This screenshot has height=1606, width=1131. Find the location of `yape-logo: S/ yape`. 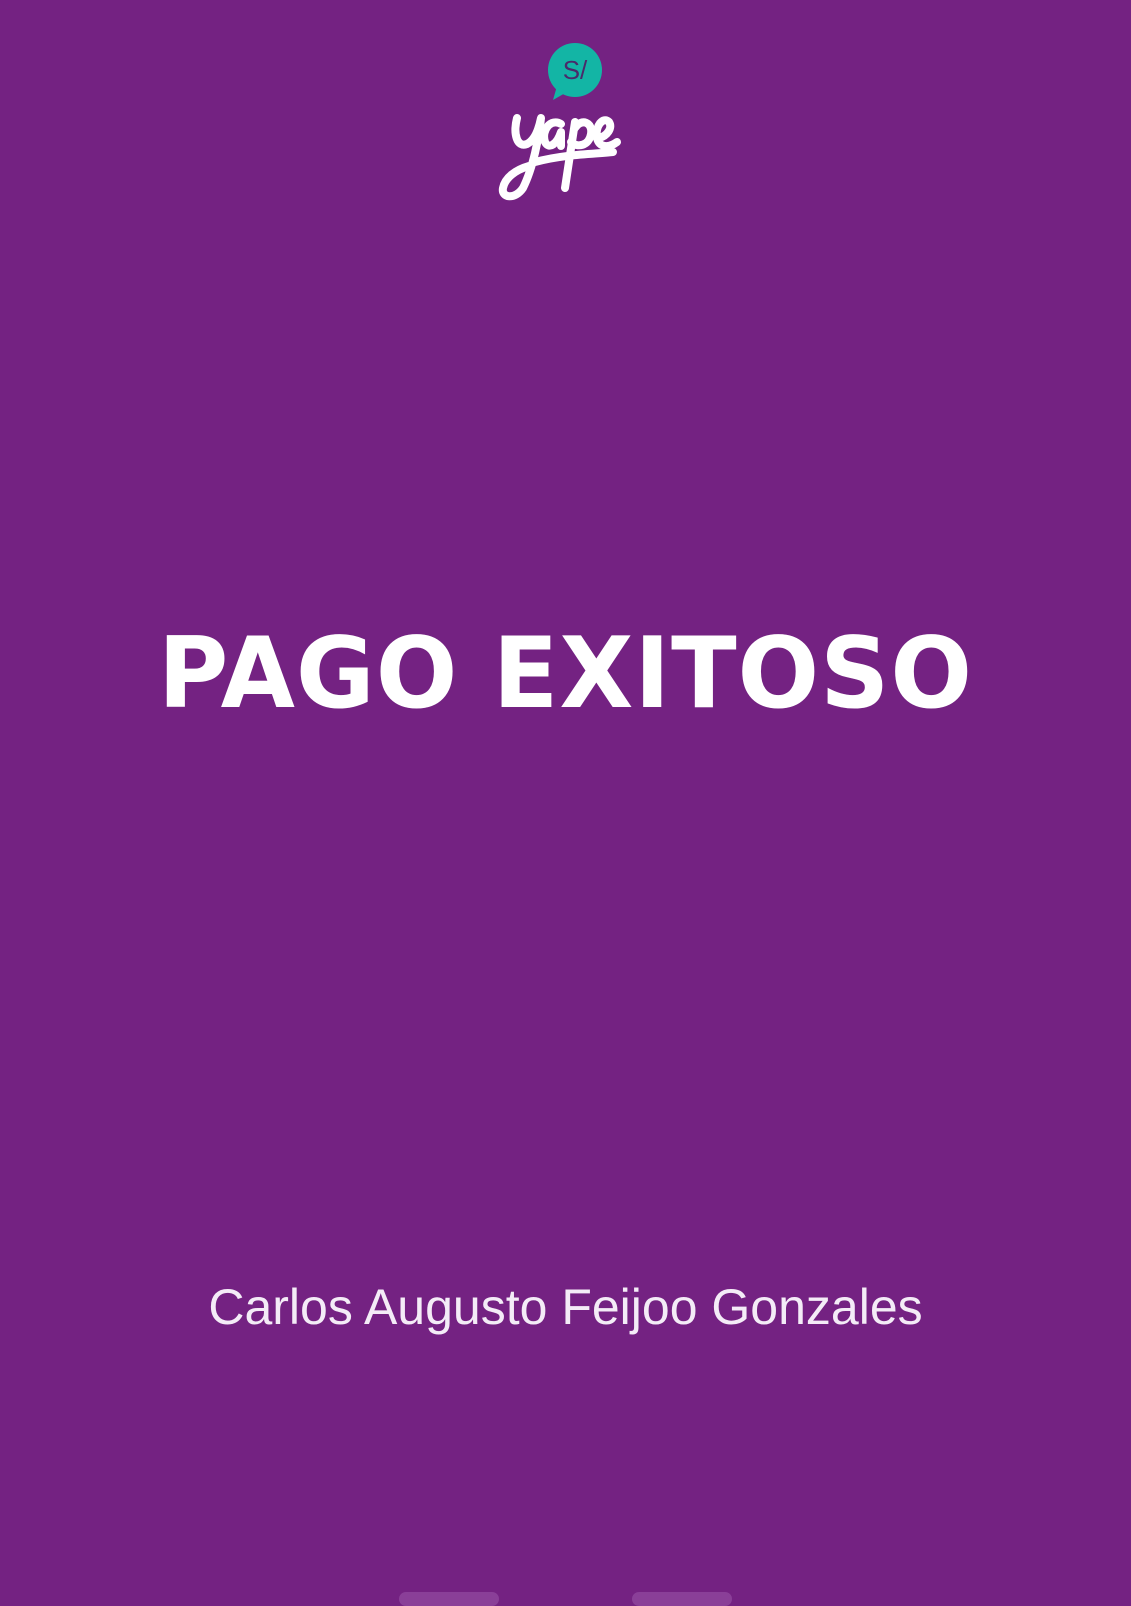

yape-logo: S/ yape is located at coordinates (565, 120).